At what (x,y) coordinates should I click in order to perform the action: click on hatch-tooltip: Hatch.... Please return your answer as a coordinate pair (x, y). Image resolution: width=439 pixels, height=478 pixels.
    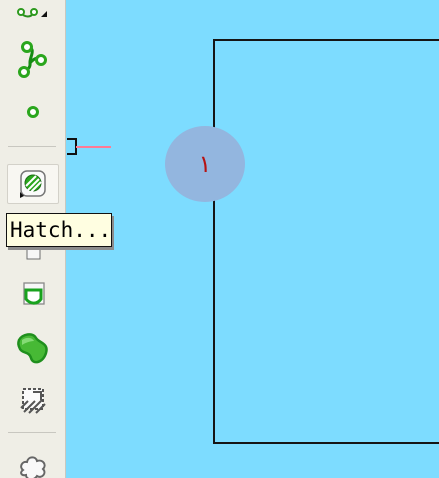
    Looking at the image, I should click on (59, 230).